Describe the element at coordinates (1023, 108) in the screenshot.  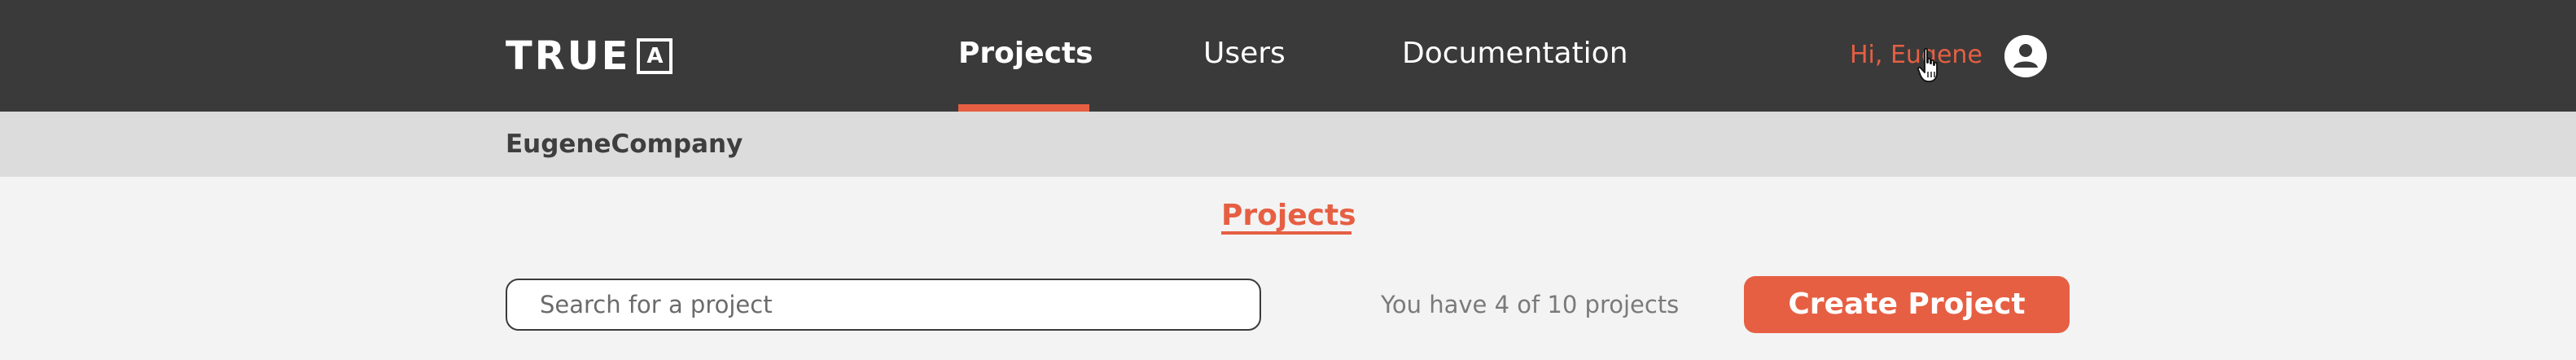
I see `active-tab-indicator` at that location.